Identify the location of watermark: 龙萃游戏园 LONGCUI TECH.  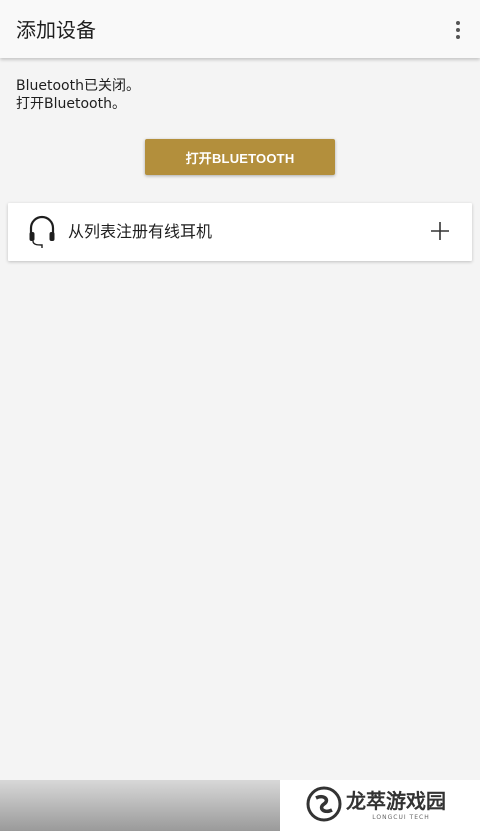
(380, 805).